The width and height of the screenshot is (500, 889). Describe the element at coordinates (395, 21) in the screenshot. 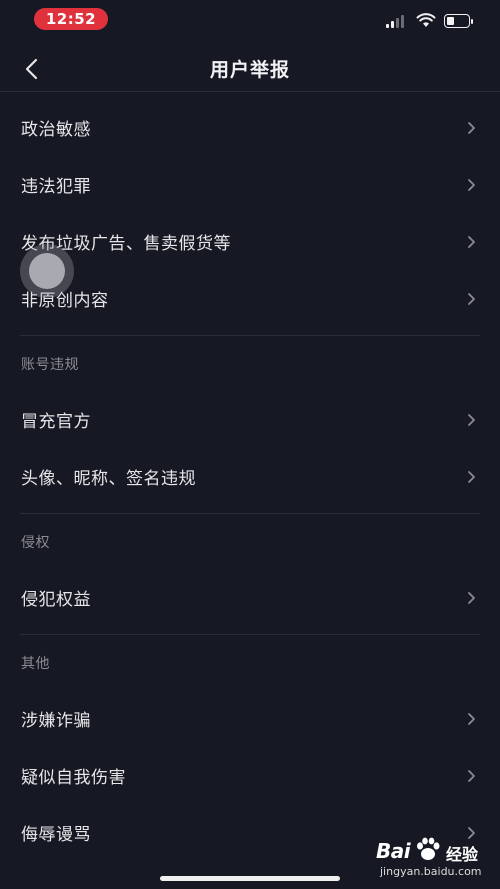

I see `signal-icon` at that location.